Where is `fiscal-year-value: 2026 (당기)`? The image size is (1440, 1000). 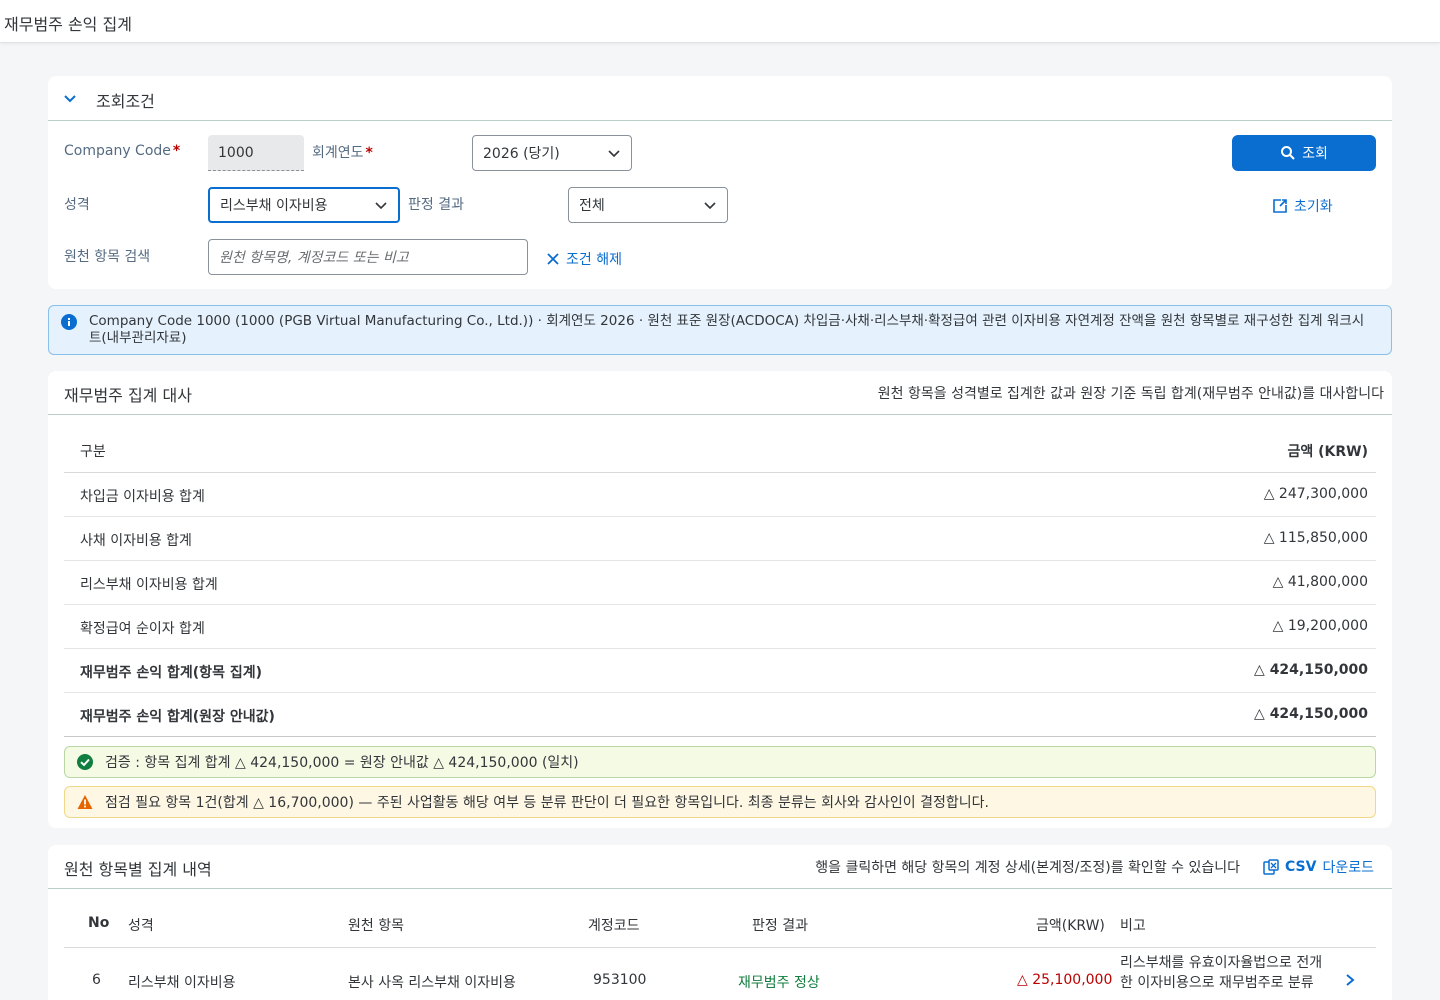 fiscal-year-value: 2026 (당기) is located at coordinates (521, 154).